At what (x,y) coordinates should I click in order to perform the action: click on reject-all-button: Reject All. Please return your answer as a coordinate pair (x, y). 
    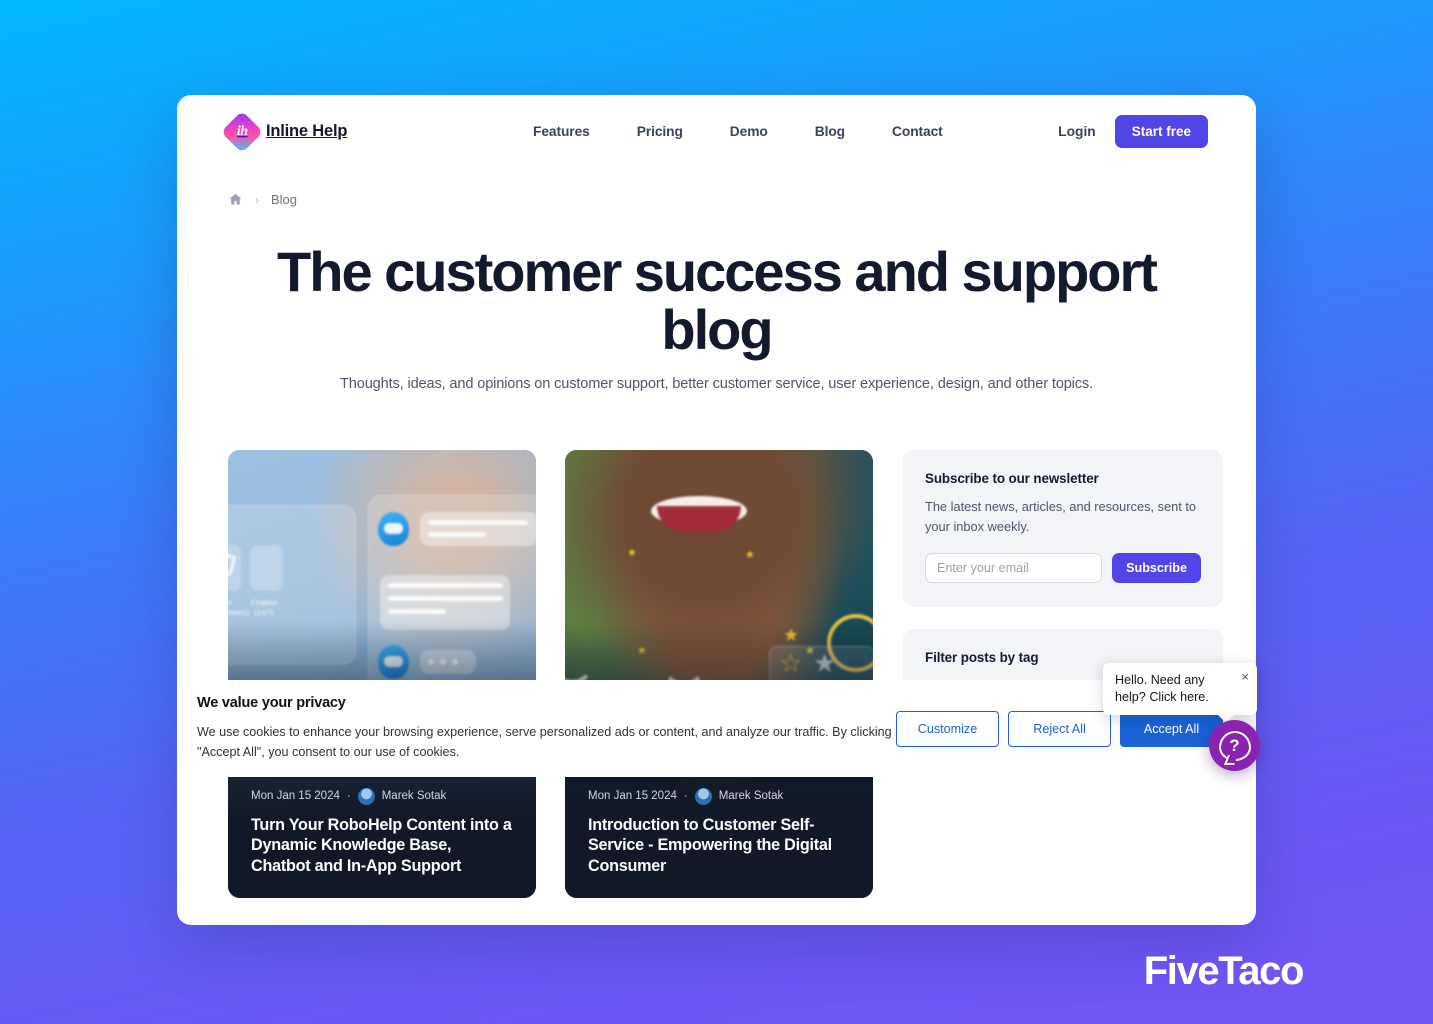
    Looking at the image, I should click on (1059, 728).